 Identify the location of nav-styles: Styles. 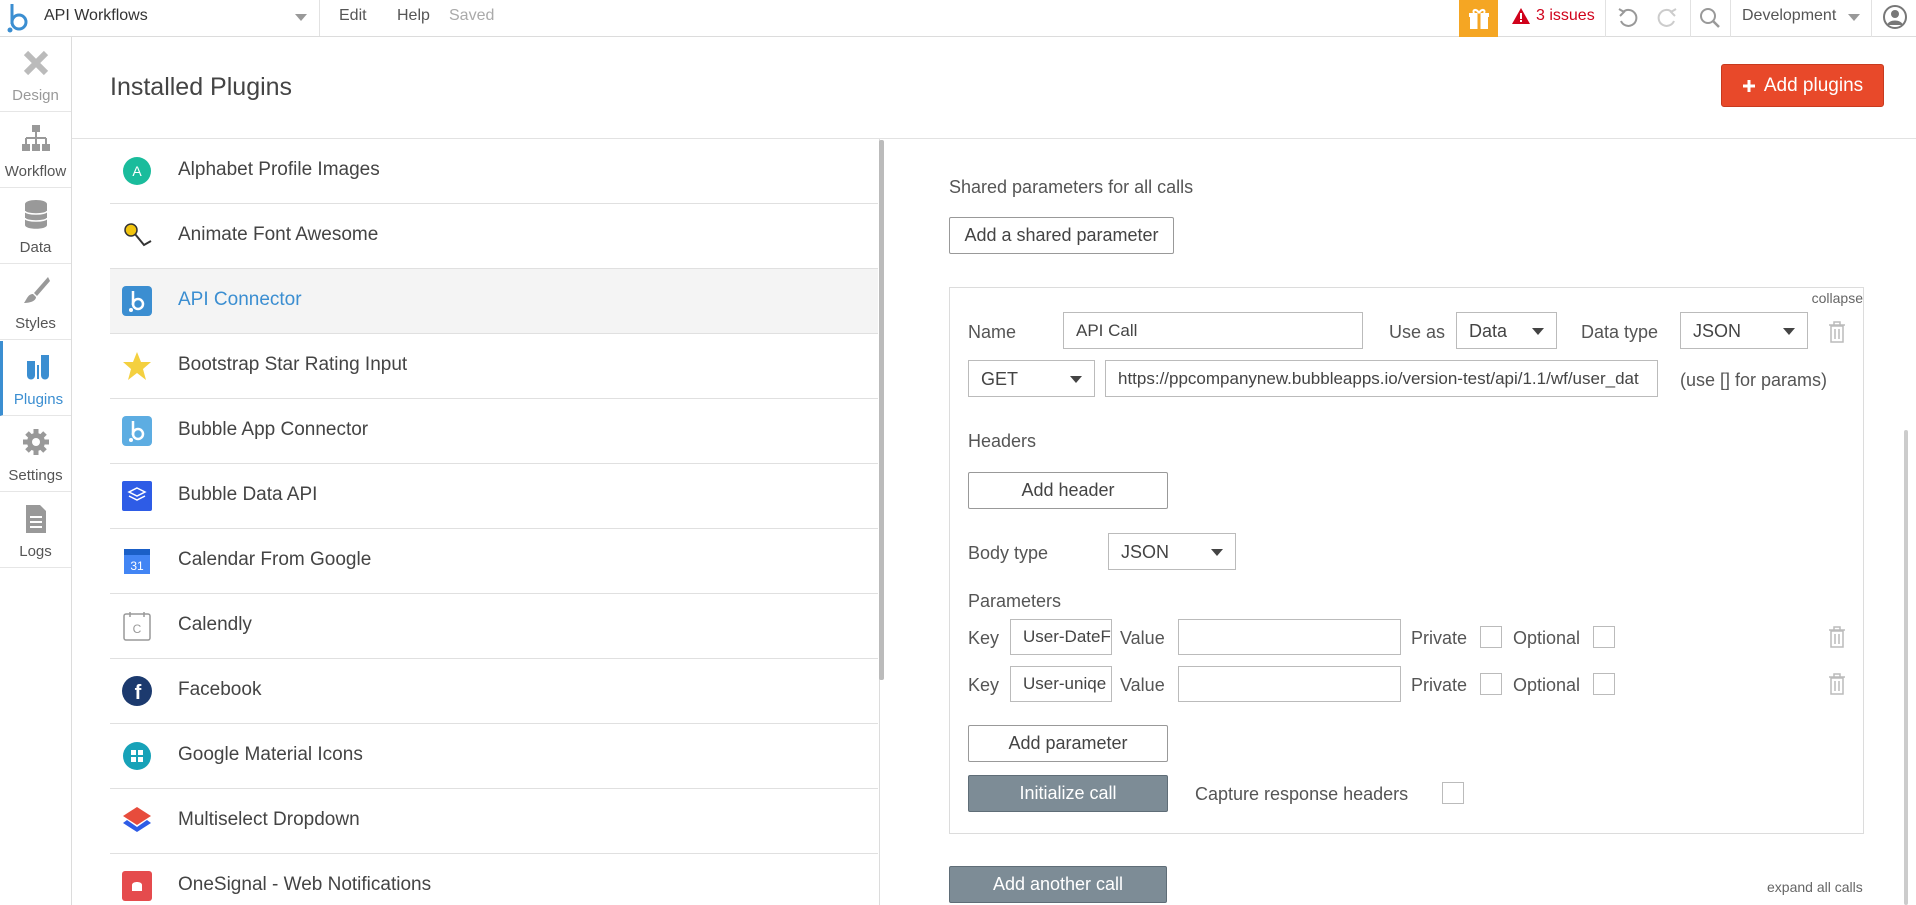
(35, 302).